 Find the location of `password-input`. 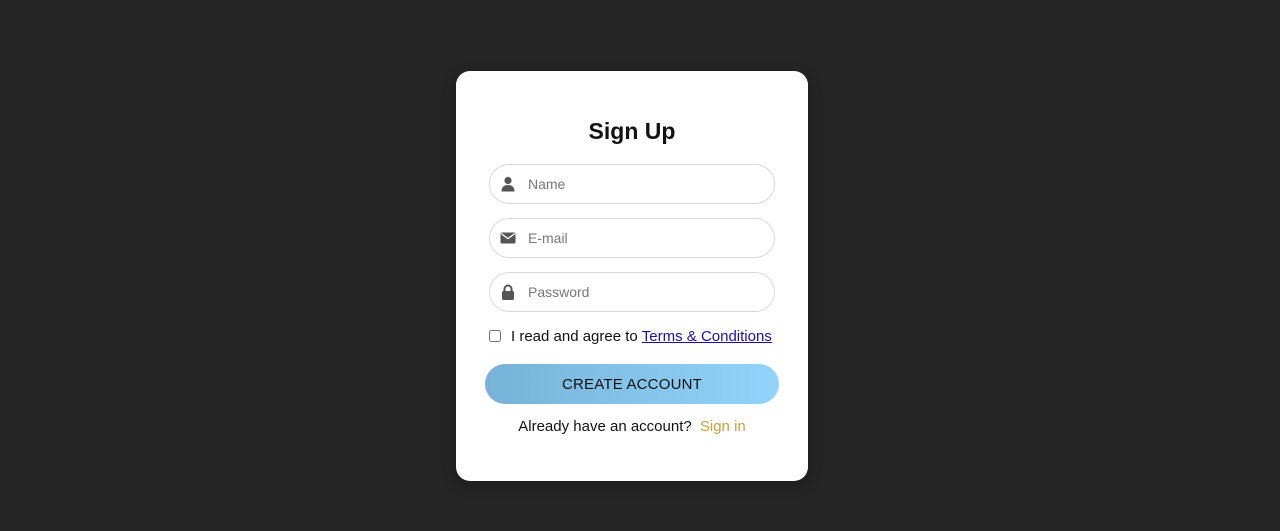

password-input is located at coordinates (646, 292).